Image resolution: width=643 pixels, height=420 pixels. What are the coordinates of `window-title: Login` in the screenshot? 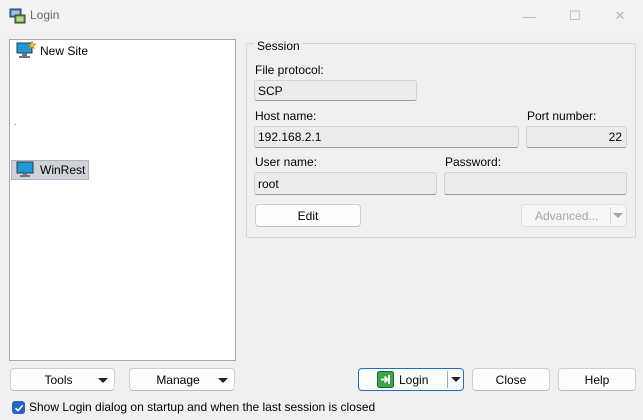 It's located at (45, 15).